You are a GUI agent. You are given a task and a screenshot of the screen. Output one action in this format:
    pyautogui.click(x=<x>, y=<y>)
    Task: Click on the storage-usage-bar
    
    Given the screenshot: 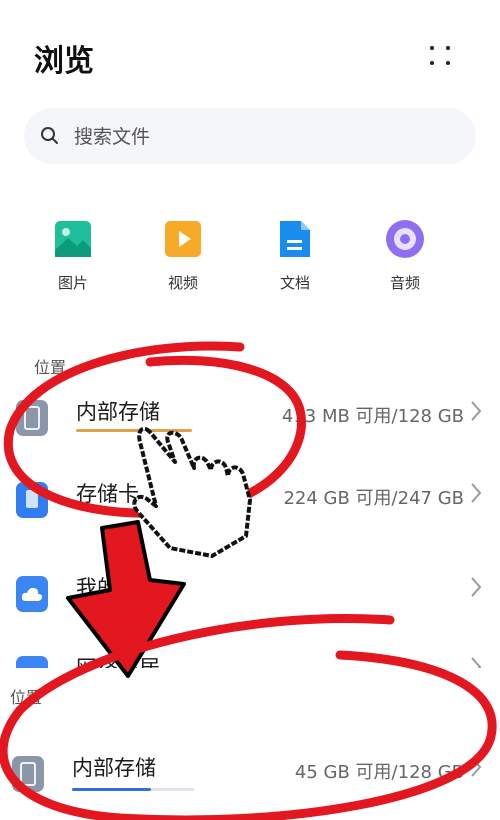 What is the action you would take?
    pyautogui.click(x=134, y=430)
    